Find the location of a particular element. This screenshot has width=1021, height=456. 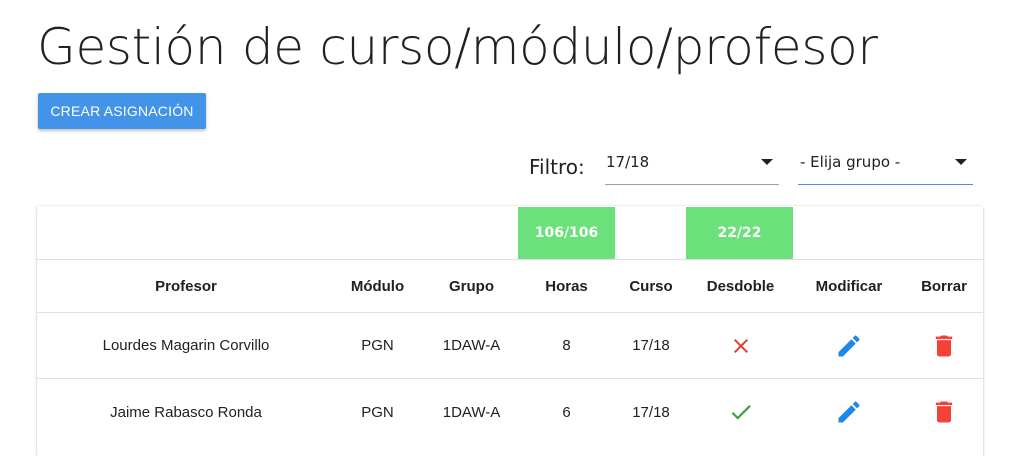

year-select: 17/18 is located at coordinates (692, 166).